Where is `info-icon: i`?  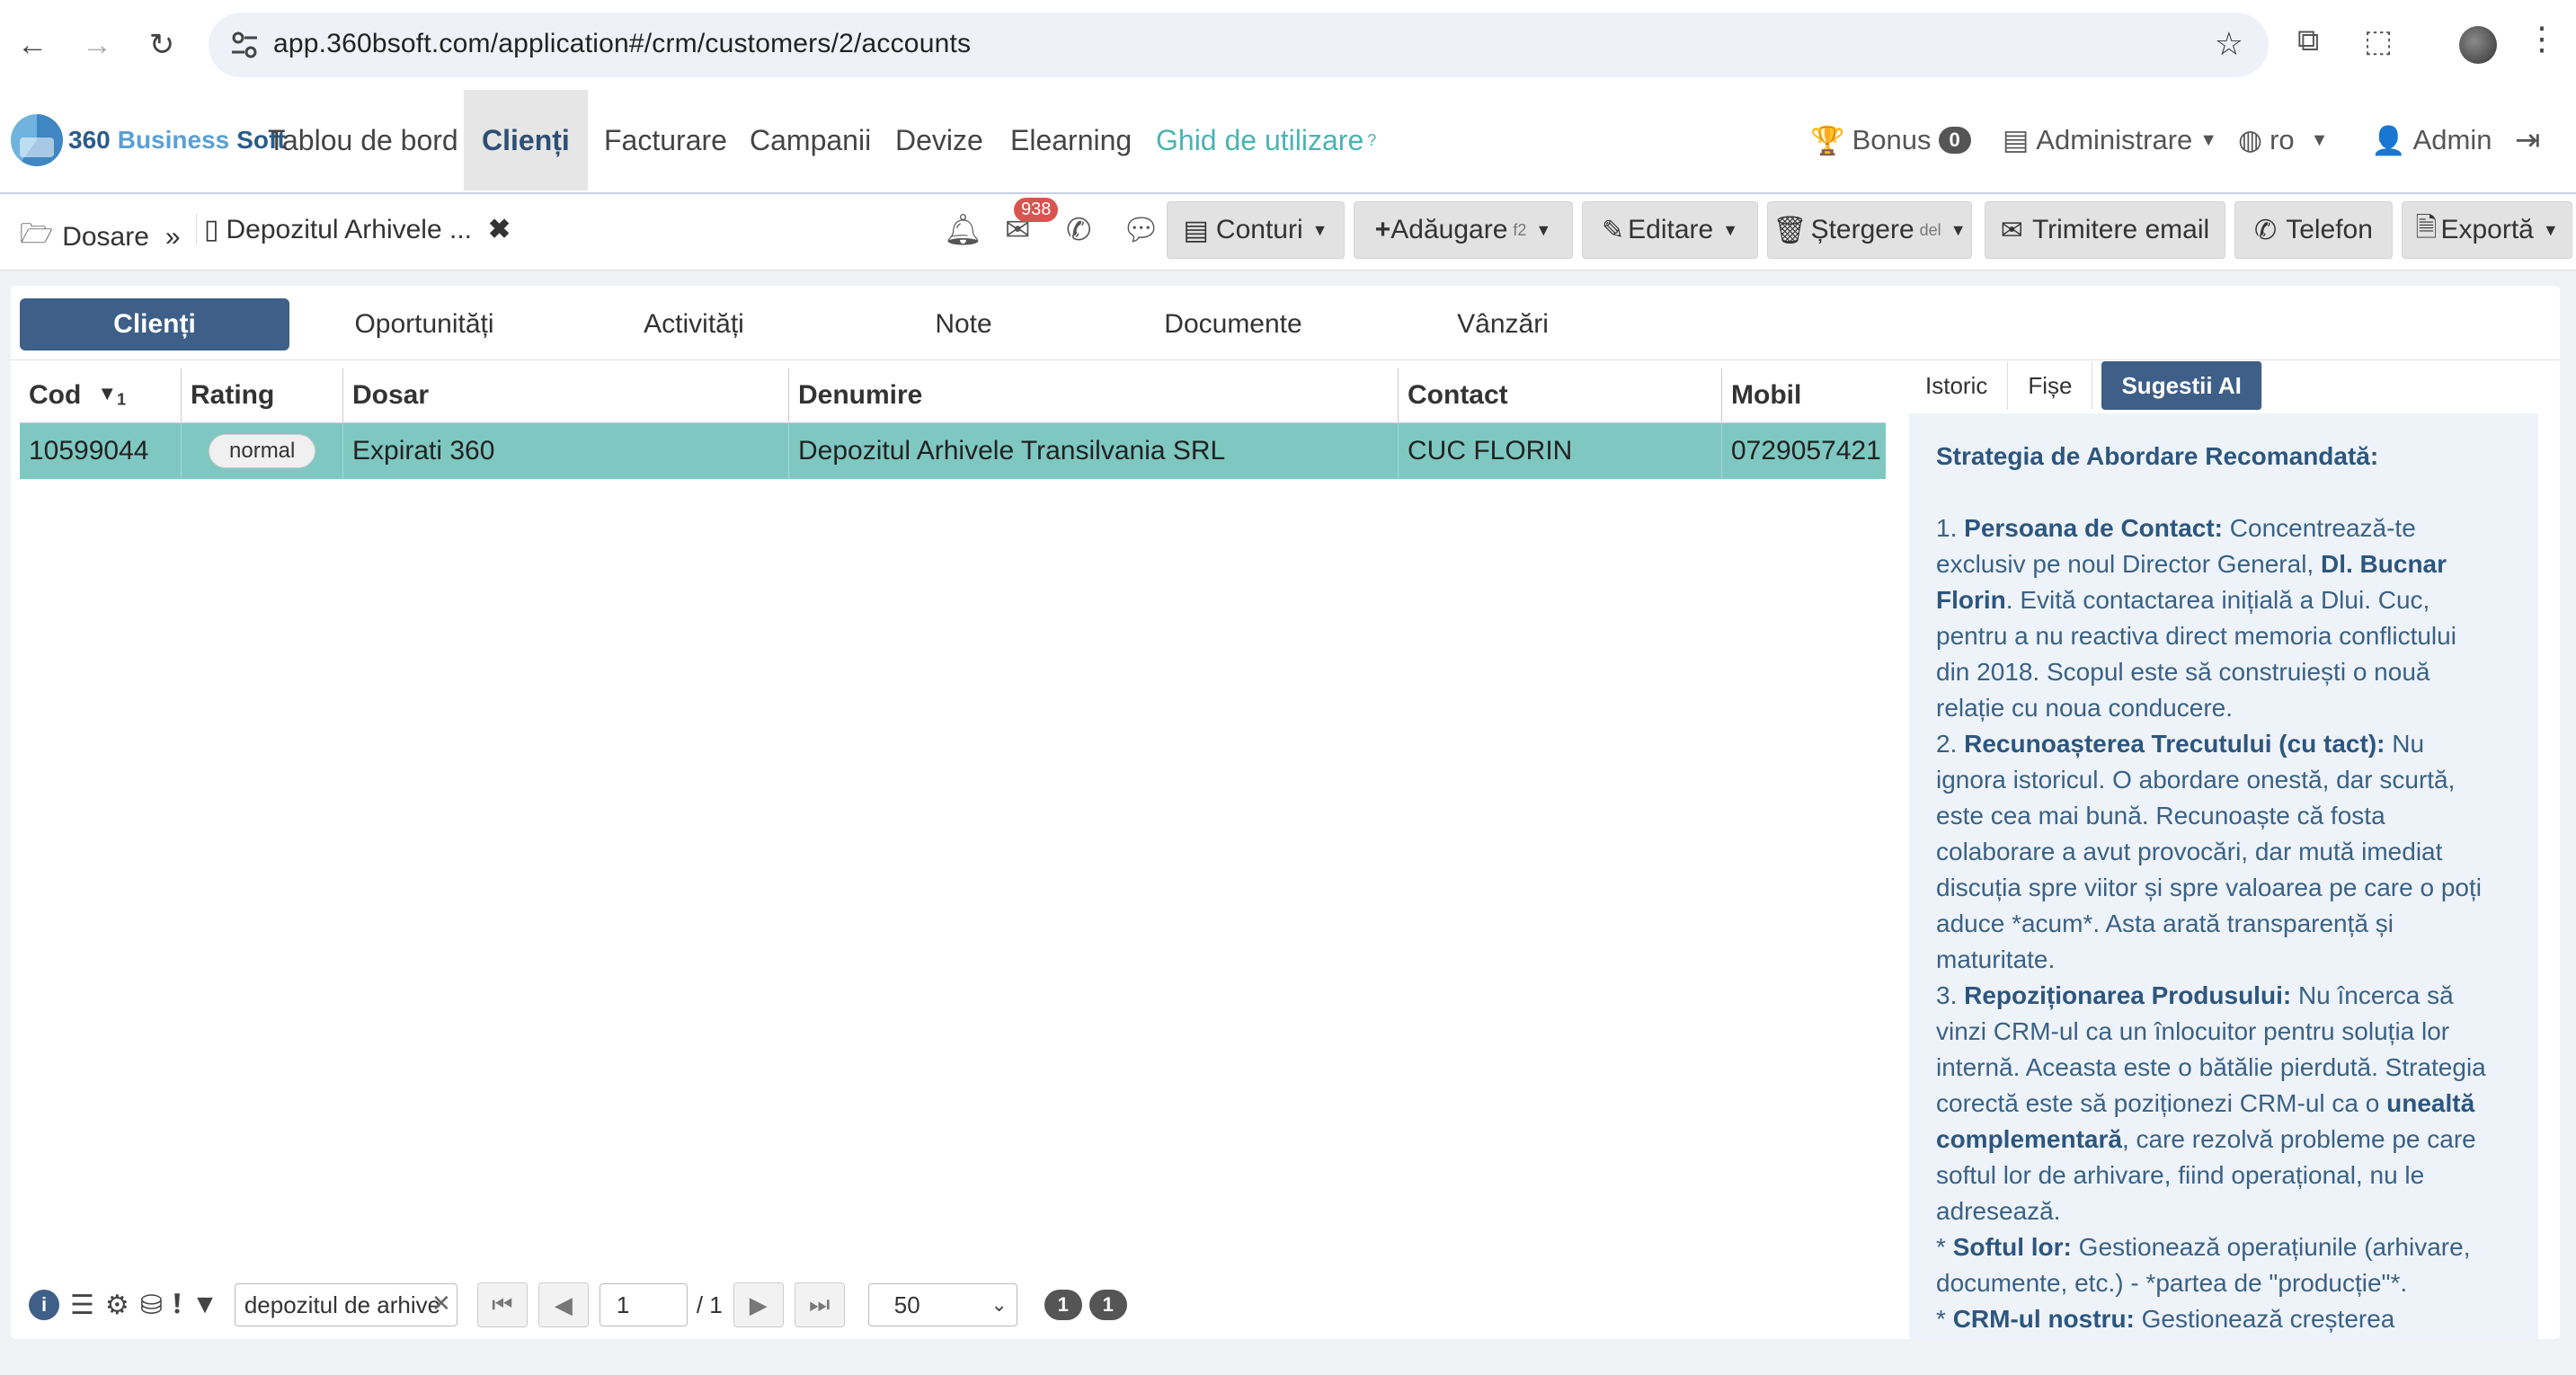
info-icon: i is located at coordinates (44, 1305).